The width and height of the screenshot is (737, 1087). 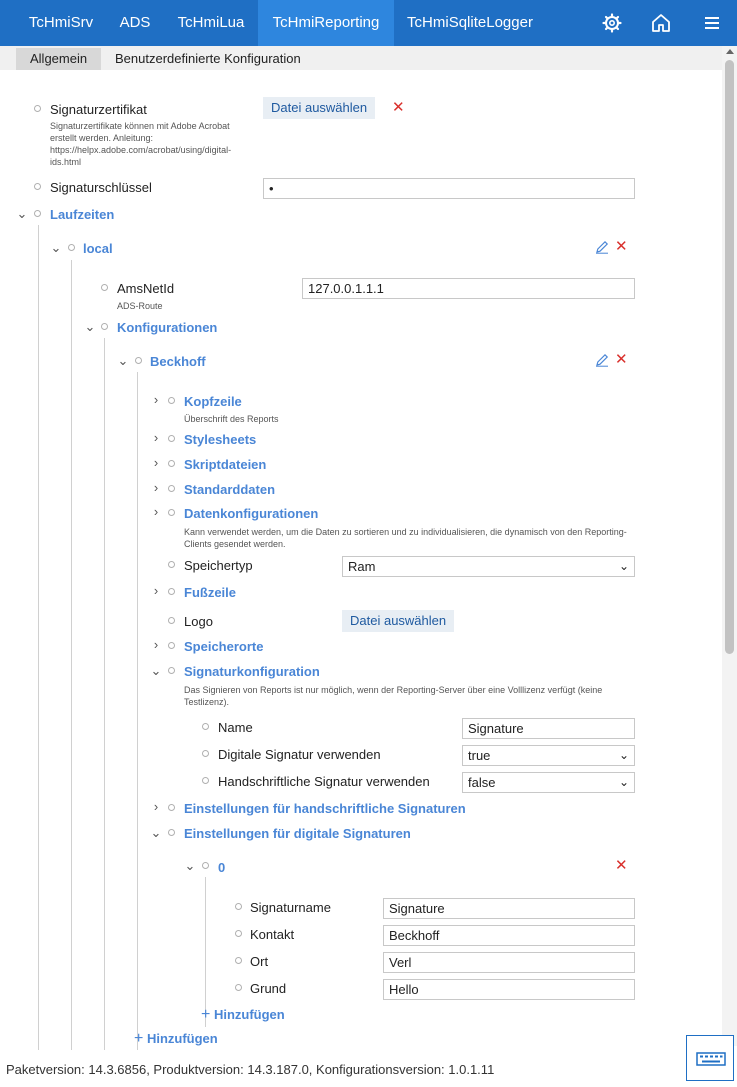 I want to click on home-icon, so click(x=661, y=23).